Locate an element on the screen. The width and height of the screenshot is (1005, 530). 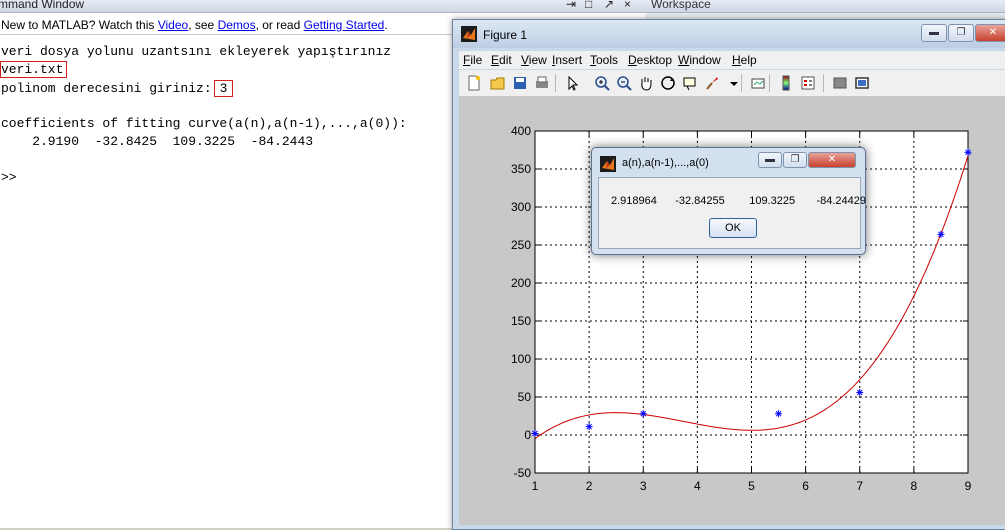
menu-help: Help is located at coordinates (744, 60).